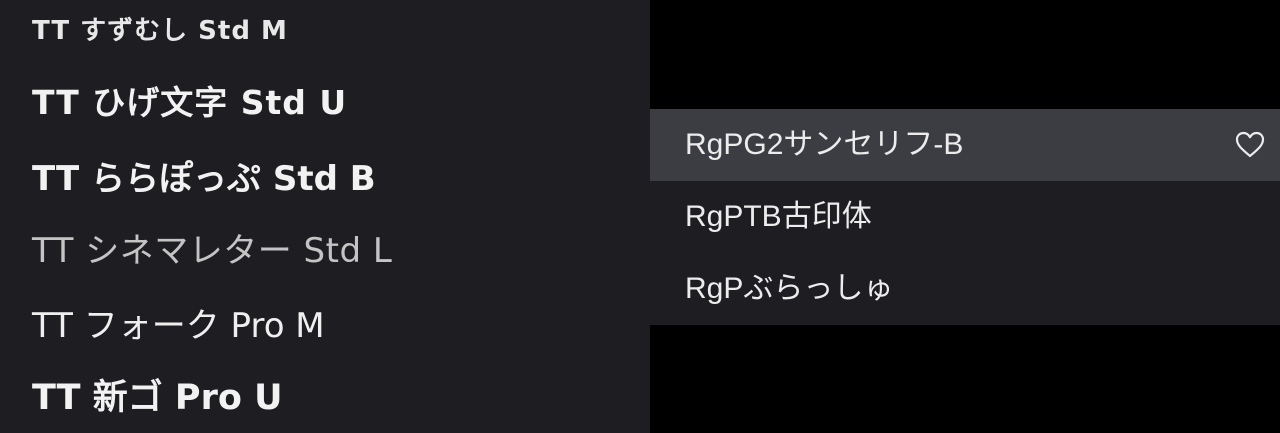  Describe the element at coordinates (160, 31) in the screenshot. I see `font-list-item: TT すずむし Std M` at that location.